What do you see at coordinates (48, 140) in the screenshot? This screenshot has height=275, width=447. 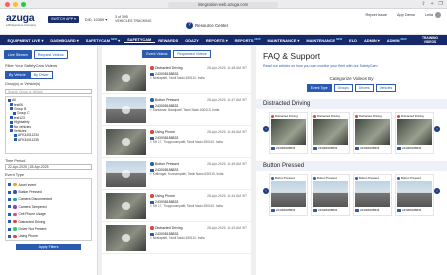 I see `tree-item: AFK34011235` at bounding box center [48, 140].